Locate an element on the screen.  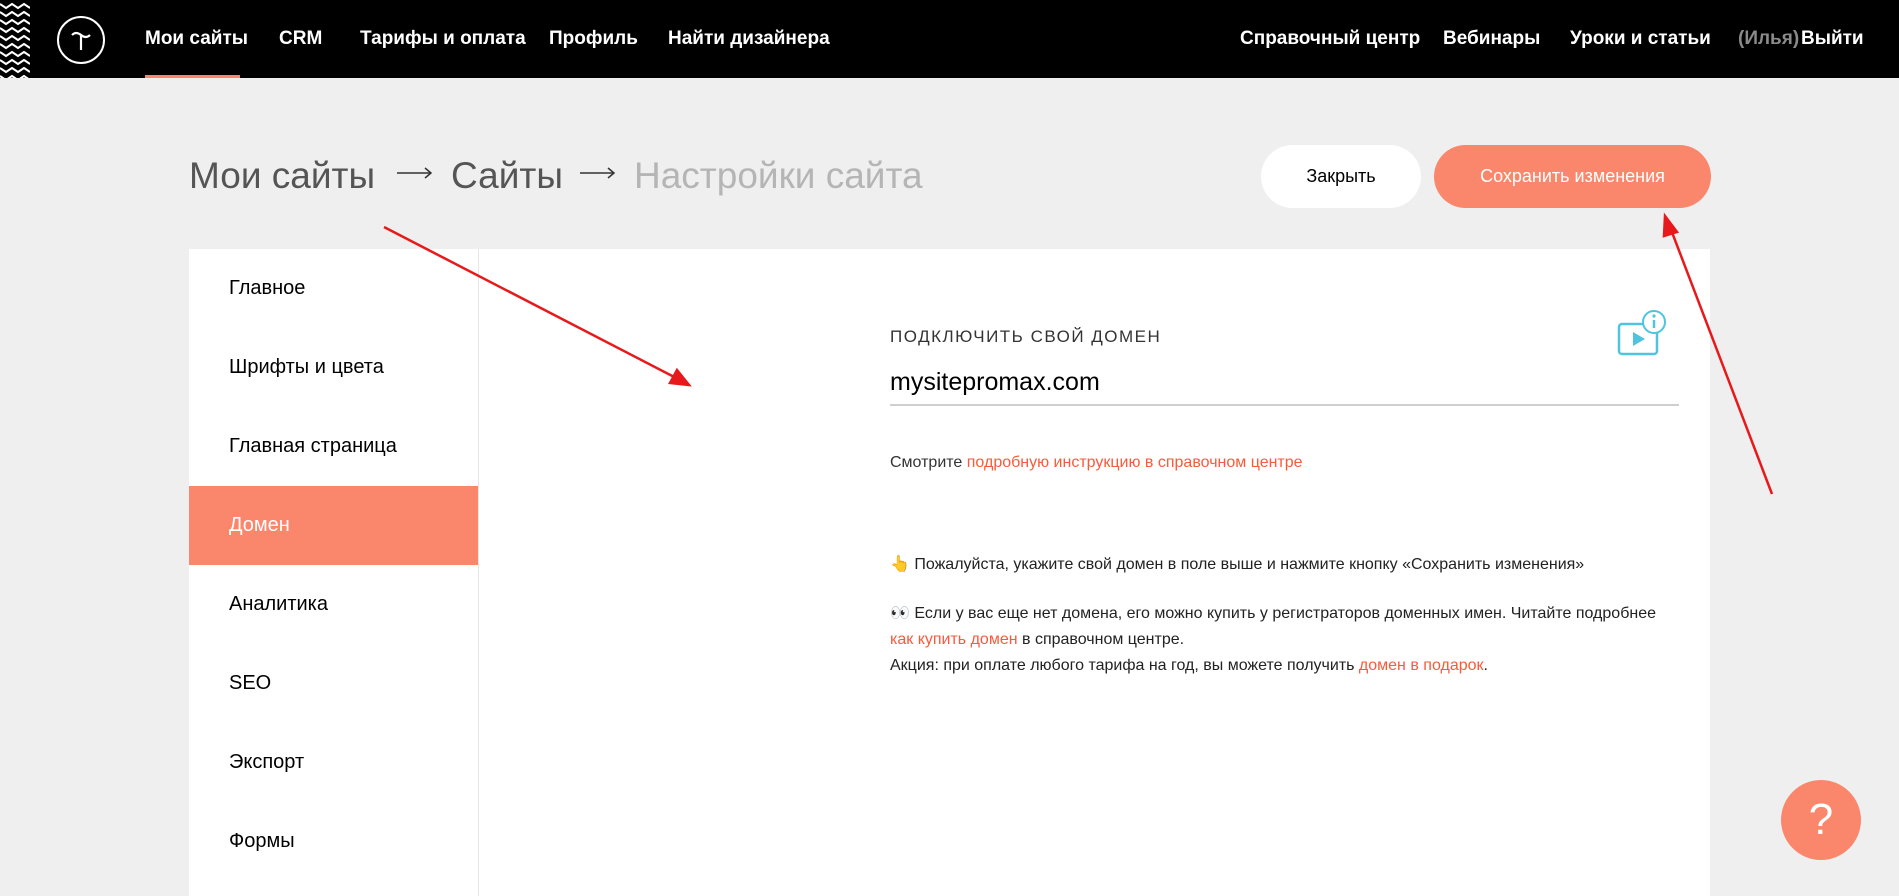
tilda-logo-icon is located at coordinates (81, 40).